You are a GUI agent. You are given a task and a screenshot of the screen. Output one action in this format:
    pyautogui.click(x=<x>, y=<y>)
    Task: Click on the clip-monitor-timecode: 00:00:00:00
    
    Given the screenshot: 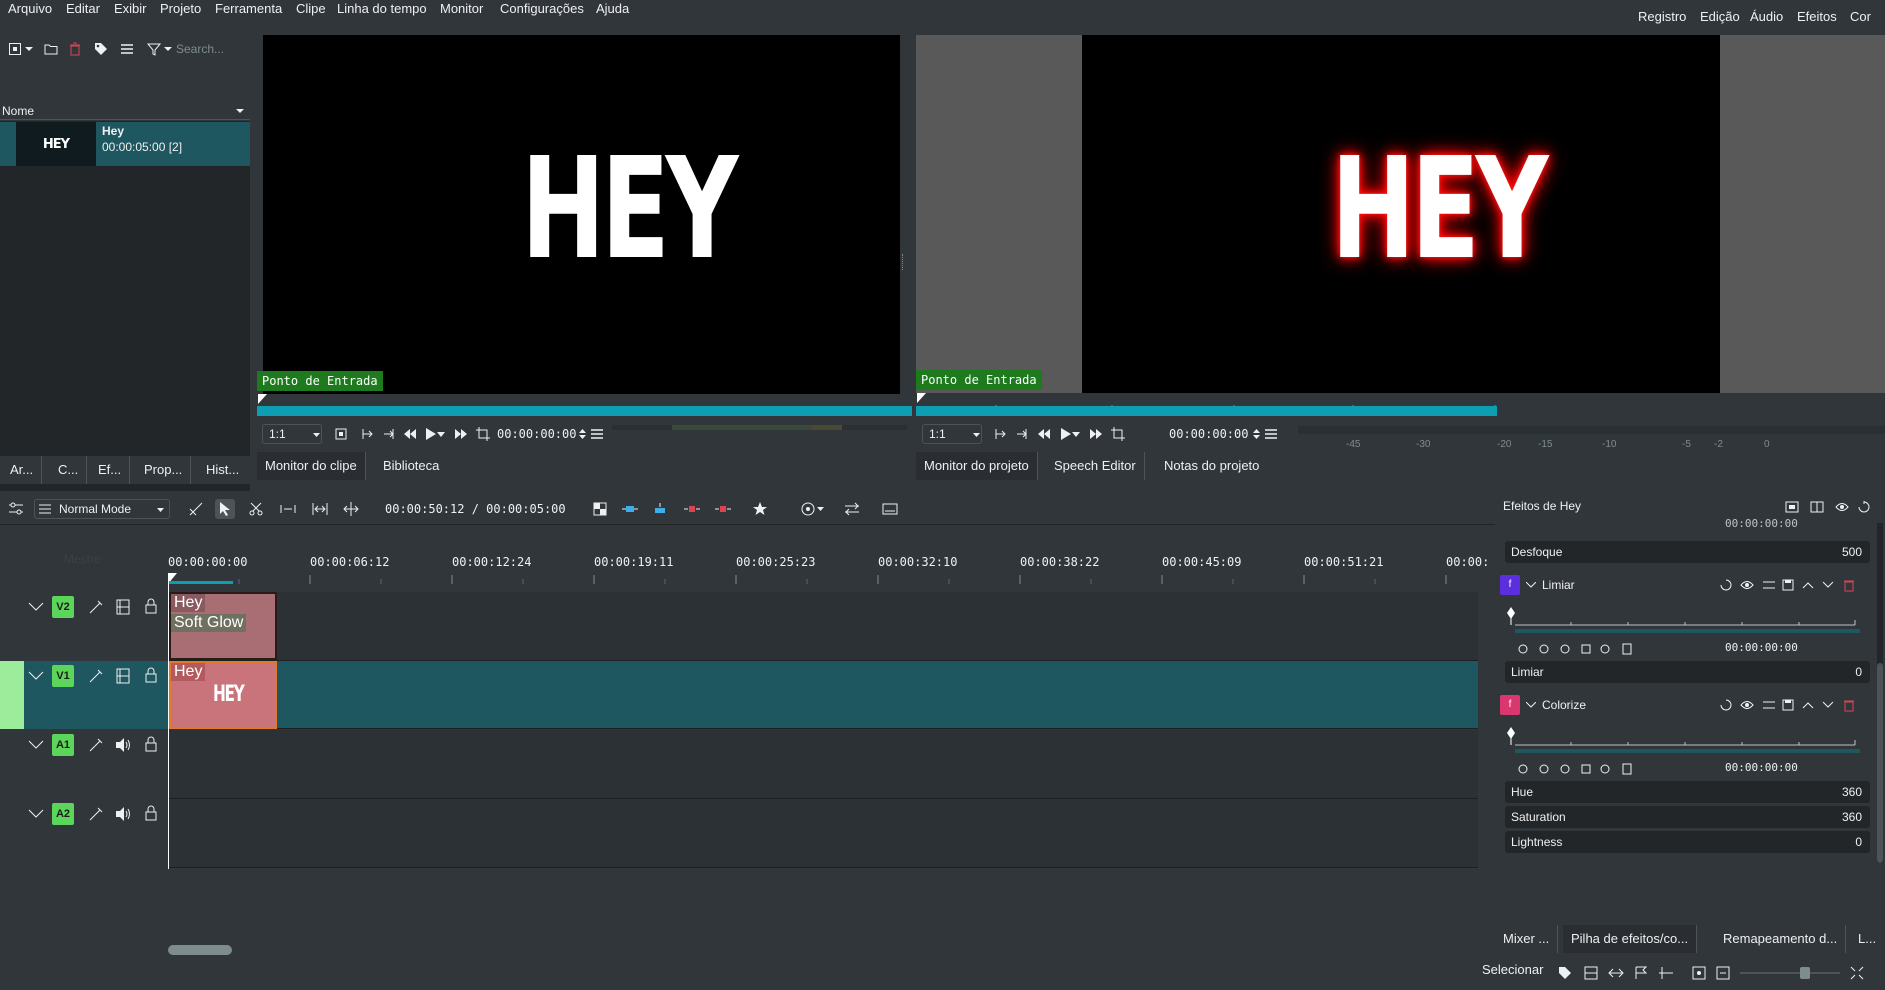 What is the action you would take?
    pyautogui.click(x=536, y=434)
    